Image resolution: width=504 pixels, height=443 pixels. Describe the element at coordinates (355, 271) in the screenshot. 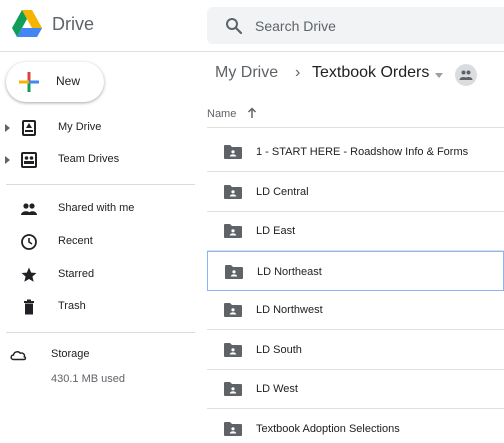

I see `file-row: LD Northeast` at that location.